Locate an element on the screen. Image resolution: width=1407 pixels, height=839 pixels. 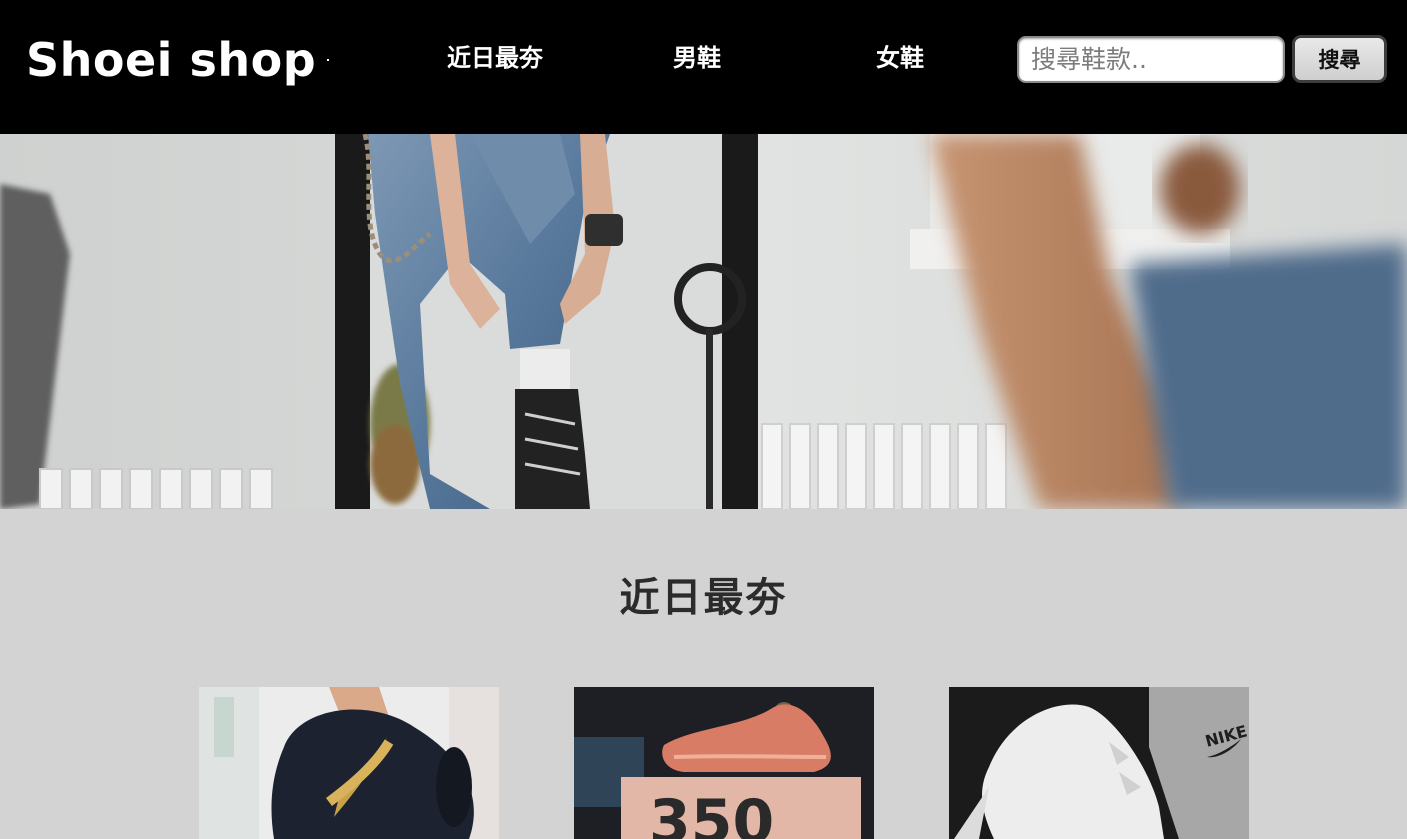
product-card-3: NIKE is located at coordinates (1099, 763).